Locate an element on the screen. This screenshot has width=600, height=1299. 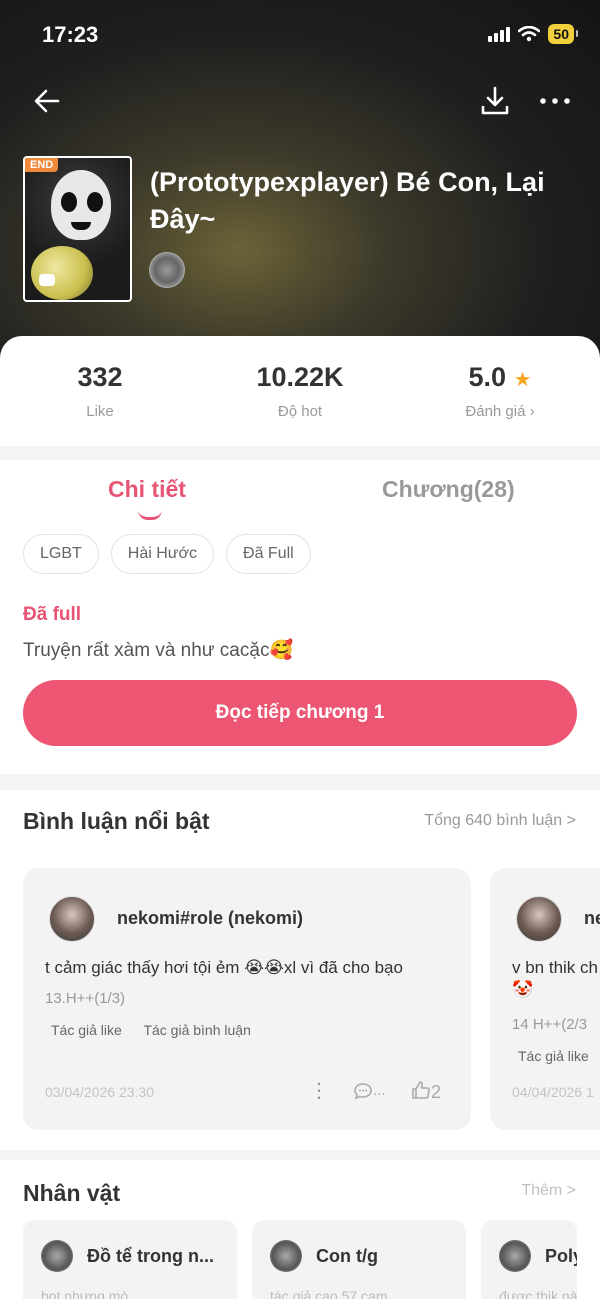
character-desc: tác giả cao 57 cam is located at coordinates (329, 1293).